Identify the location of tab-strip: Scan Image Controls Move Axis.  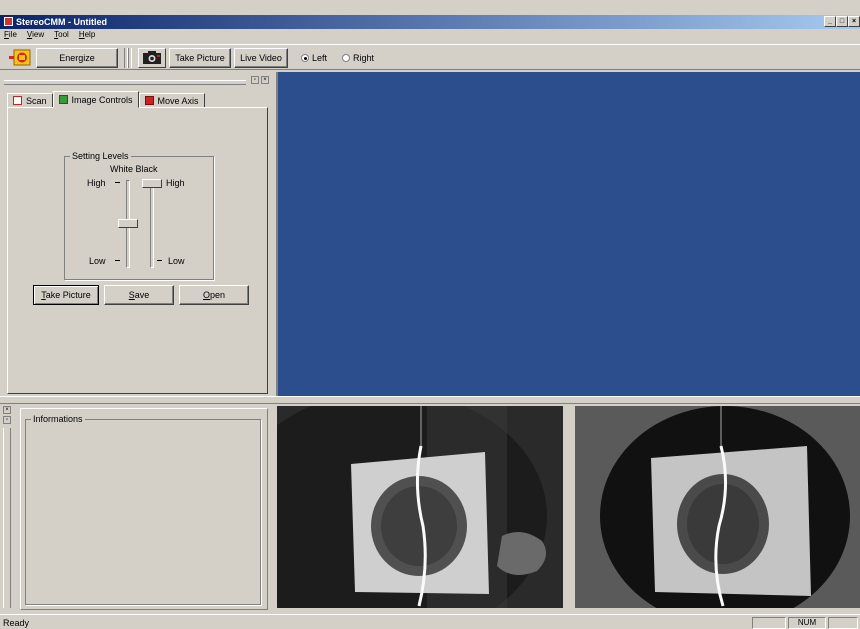
(106, 99).